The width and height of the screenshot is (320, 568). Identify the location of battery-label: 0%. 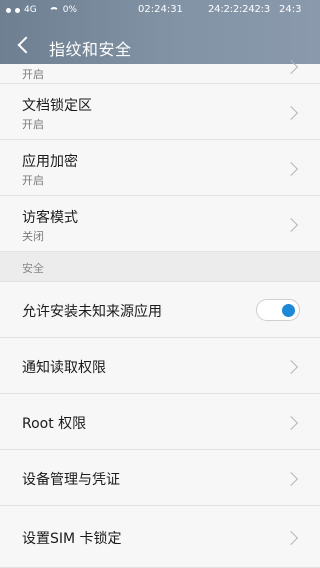
(69, 10).